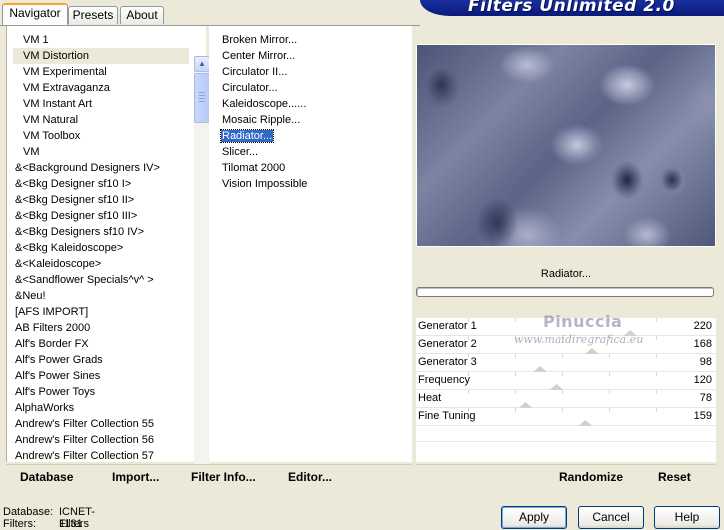  What do you see at coordinates (702, 380) in the screenshot?
I see `parameter-value: 120` at bounding box center [702, 380].